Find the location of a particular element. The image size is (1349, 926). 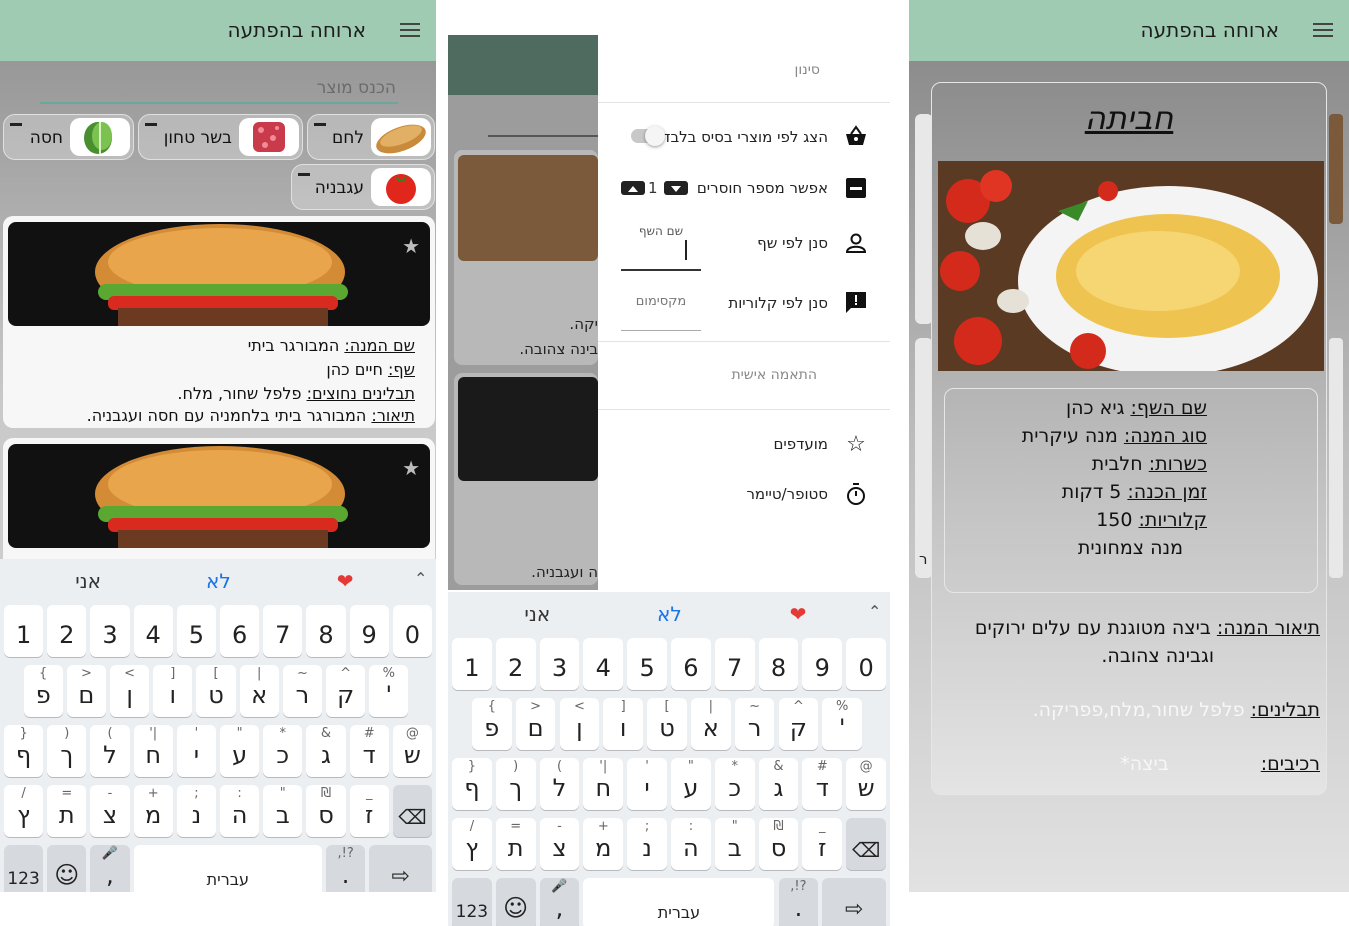

search-input: הכנס מוצר is located at coordinates (356, 88).